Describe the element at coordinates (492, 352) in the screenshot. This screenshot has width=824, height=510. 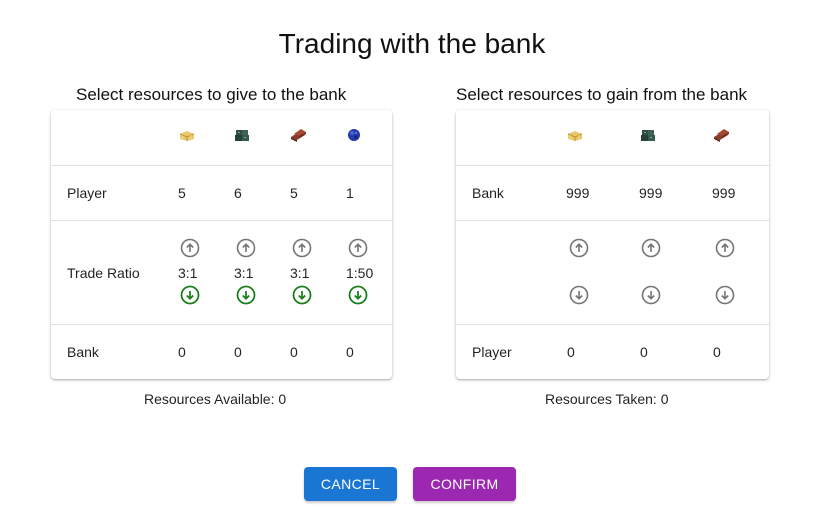
I see `gain-player-label: Player` at that location.